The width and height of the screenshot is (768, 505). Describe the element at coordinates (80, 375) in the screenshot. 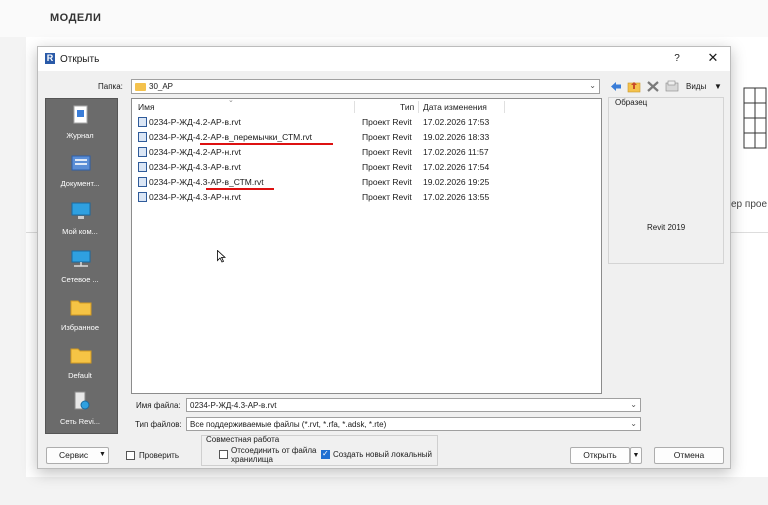

I see `place-label: Default` at that location.